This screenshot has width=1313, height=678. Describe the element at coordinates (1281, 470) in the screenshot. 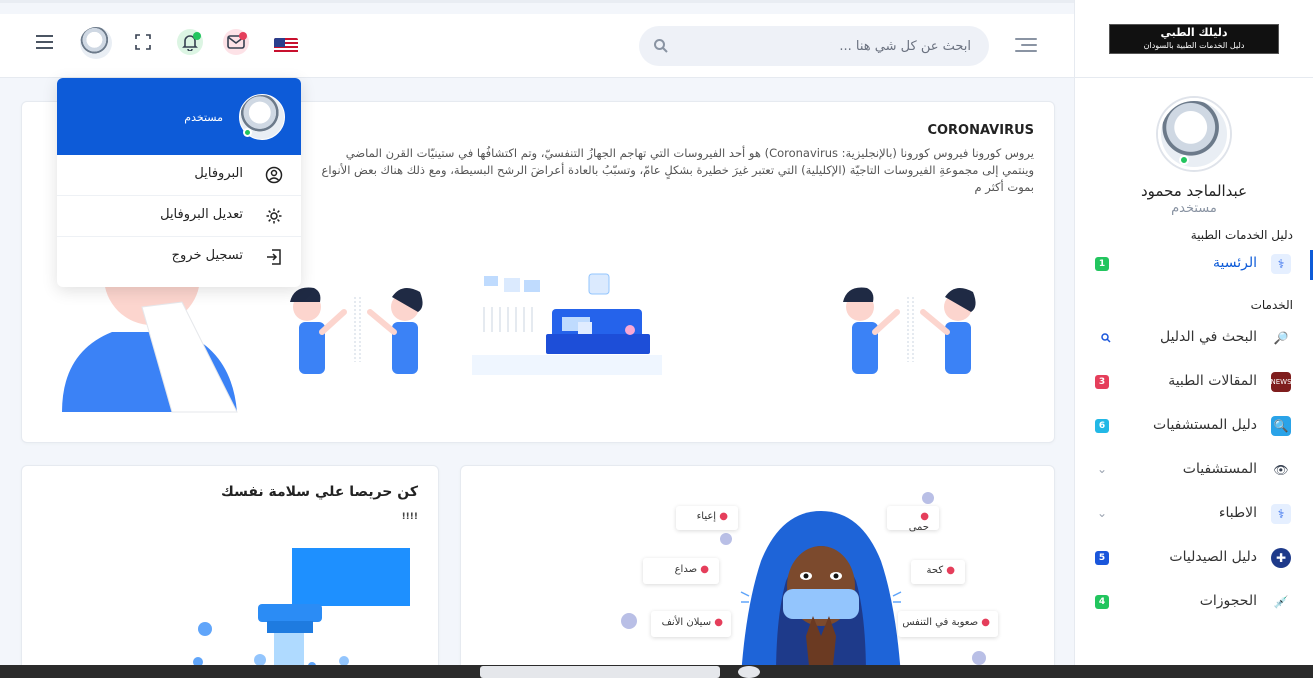

I see `eye-icon: 👁` at that location.